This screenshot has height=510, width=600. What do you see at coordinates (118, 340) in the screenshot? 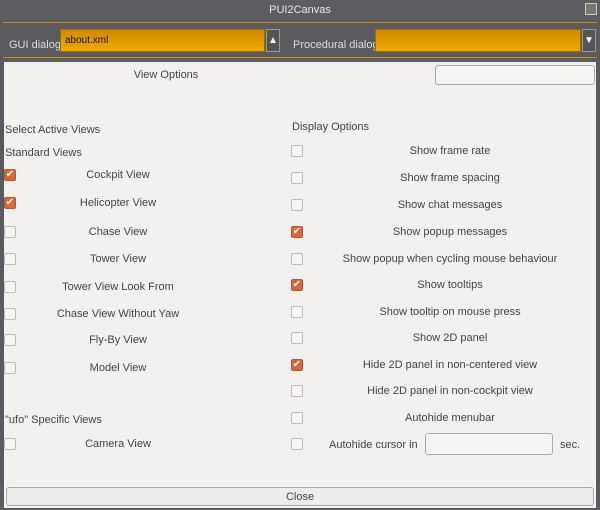
I see `option-label: Fly-By View` at bounding box center [118, 340].